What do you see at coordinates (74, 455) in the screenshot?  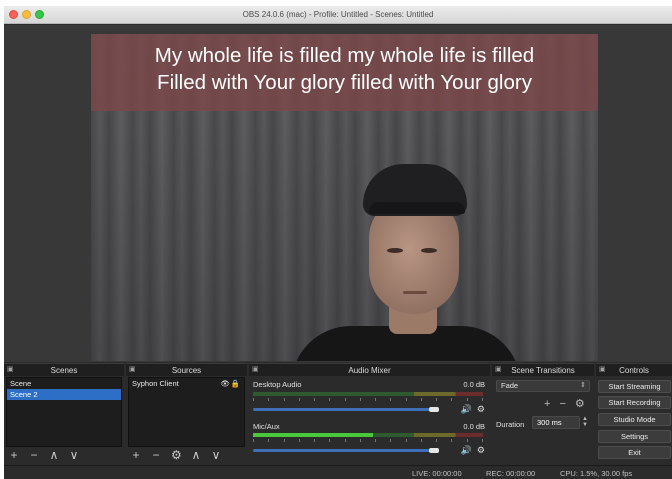 I see `move-scene-down-button: ∨` at bounding box center [74, 455].